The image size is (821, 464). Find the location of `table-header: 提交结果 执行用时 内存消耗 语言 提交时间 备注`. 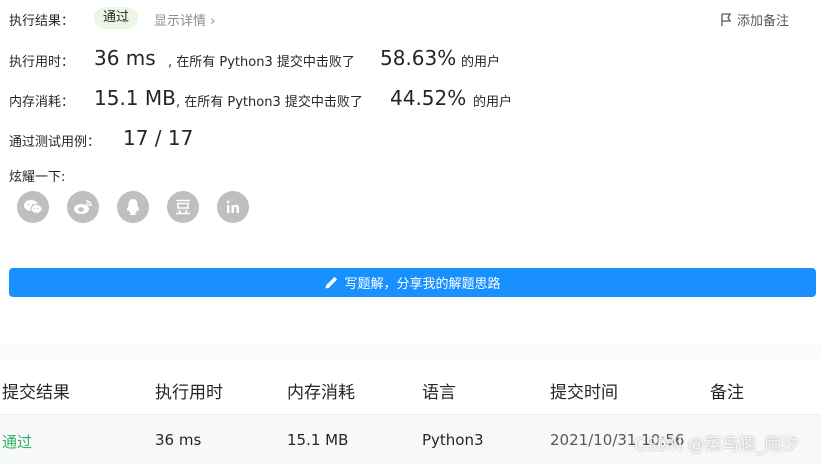

table-header: 提交结果 执行用时 内存消耗 语言 提交时间 备注 is located at coordinates (410, 387).